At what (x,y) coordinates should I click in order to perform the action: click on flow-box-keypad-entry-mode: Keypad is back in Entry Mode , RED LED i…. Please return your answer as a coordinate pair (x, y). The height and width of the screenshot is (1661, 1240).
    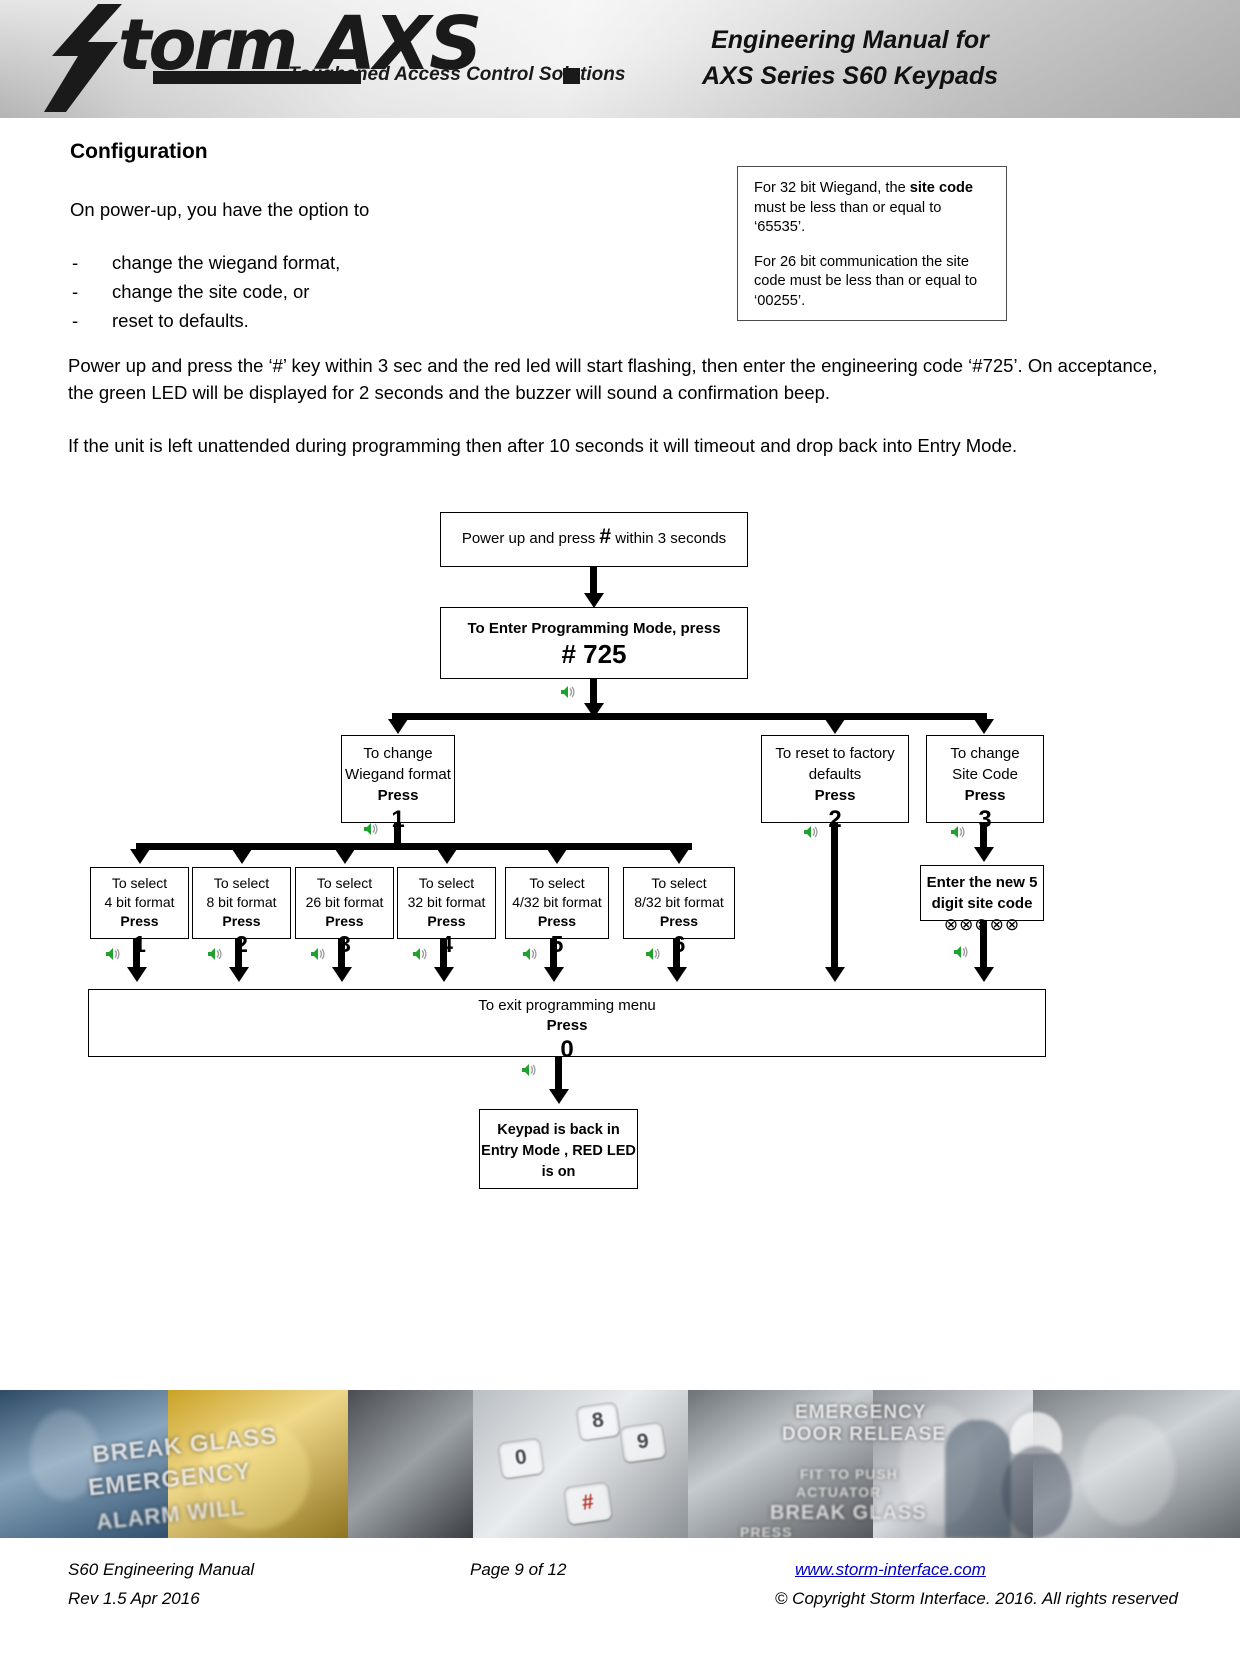
    Looking at the image, I should click on (558, 1149).